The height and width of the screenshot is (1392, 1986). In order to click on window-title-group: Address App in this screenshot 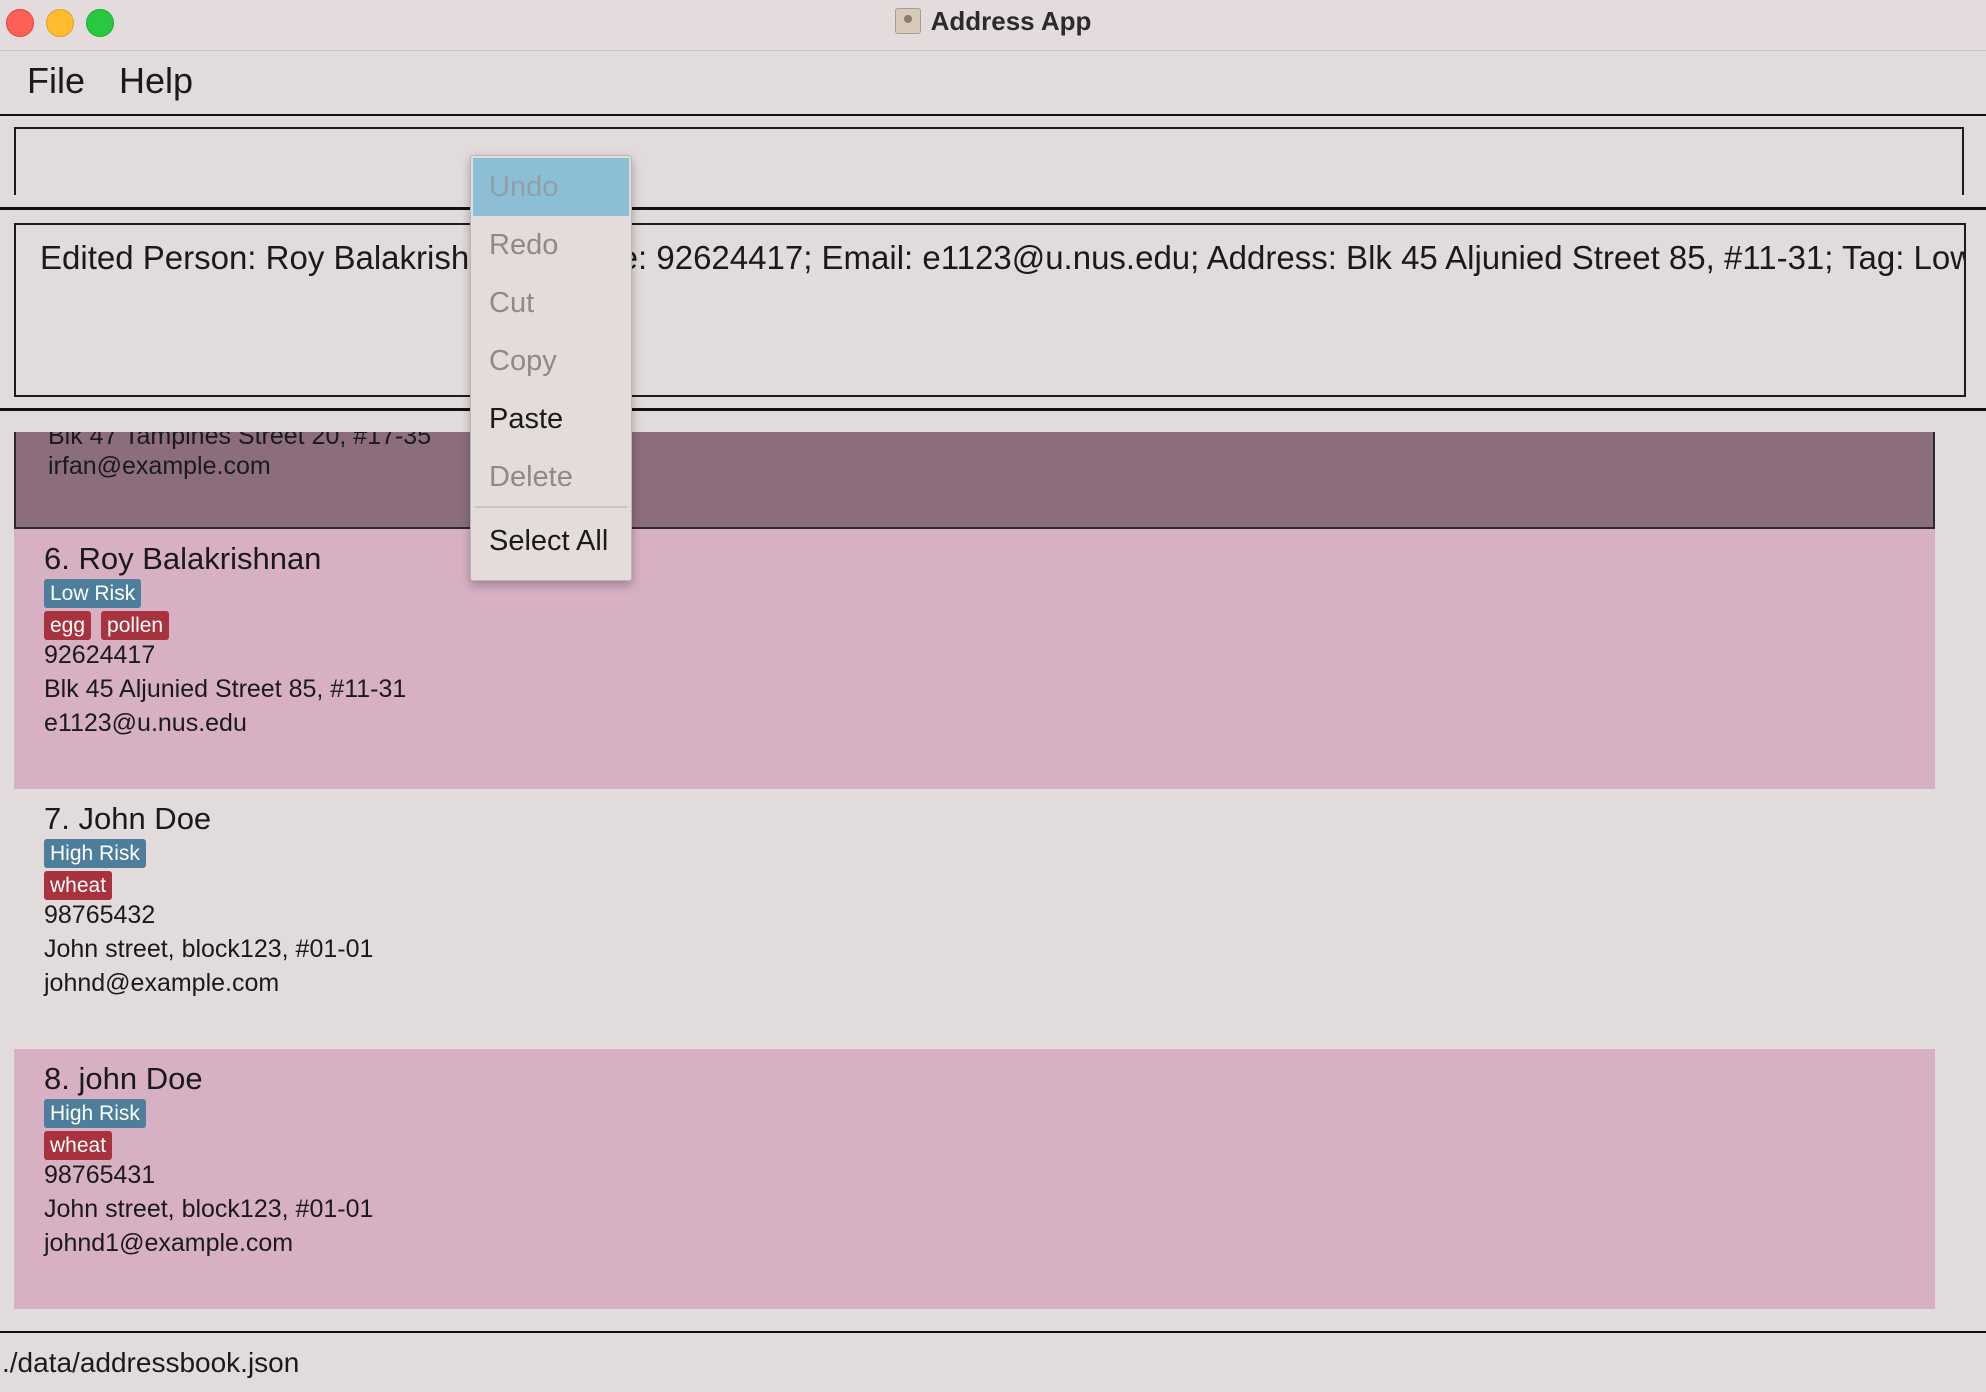, I will do `click(993, 21)`.